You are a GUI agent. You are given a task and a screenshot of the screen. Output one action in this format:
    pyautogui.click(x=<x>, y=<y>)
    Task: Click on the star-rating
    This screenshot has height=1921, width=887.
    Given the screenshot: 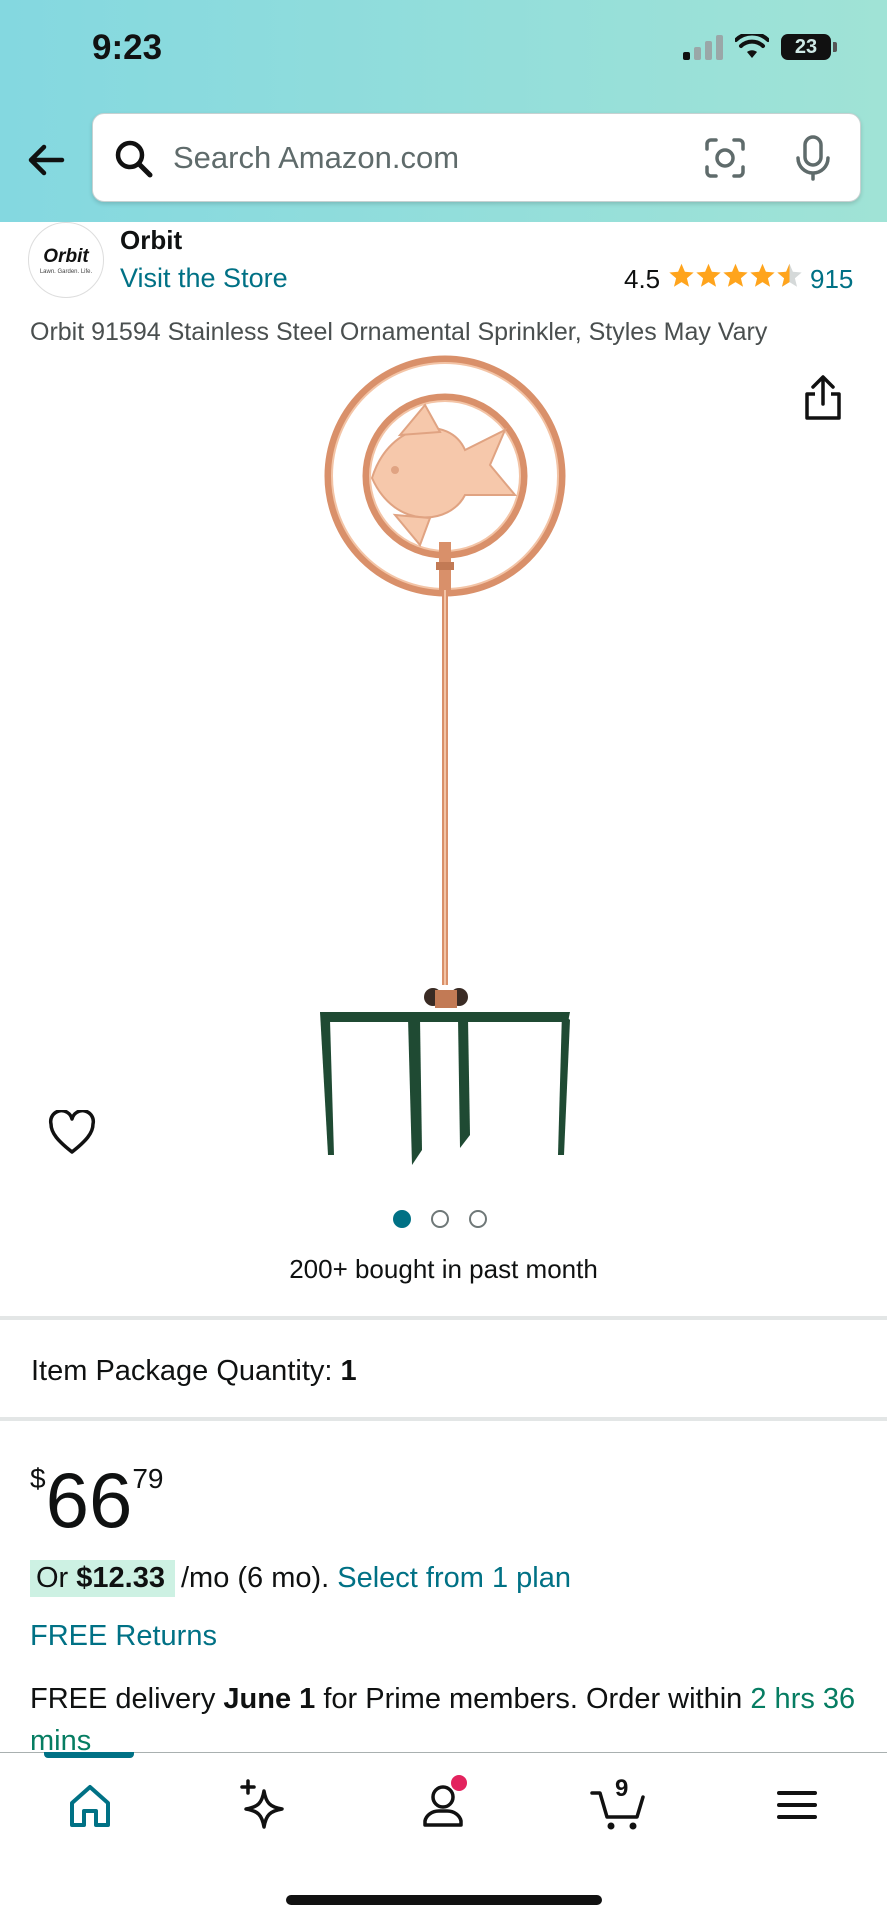 What is the action you would take?
    pyautogui.click(x=735, y=275)
    